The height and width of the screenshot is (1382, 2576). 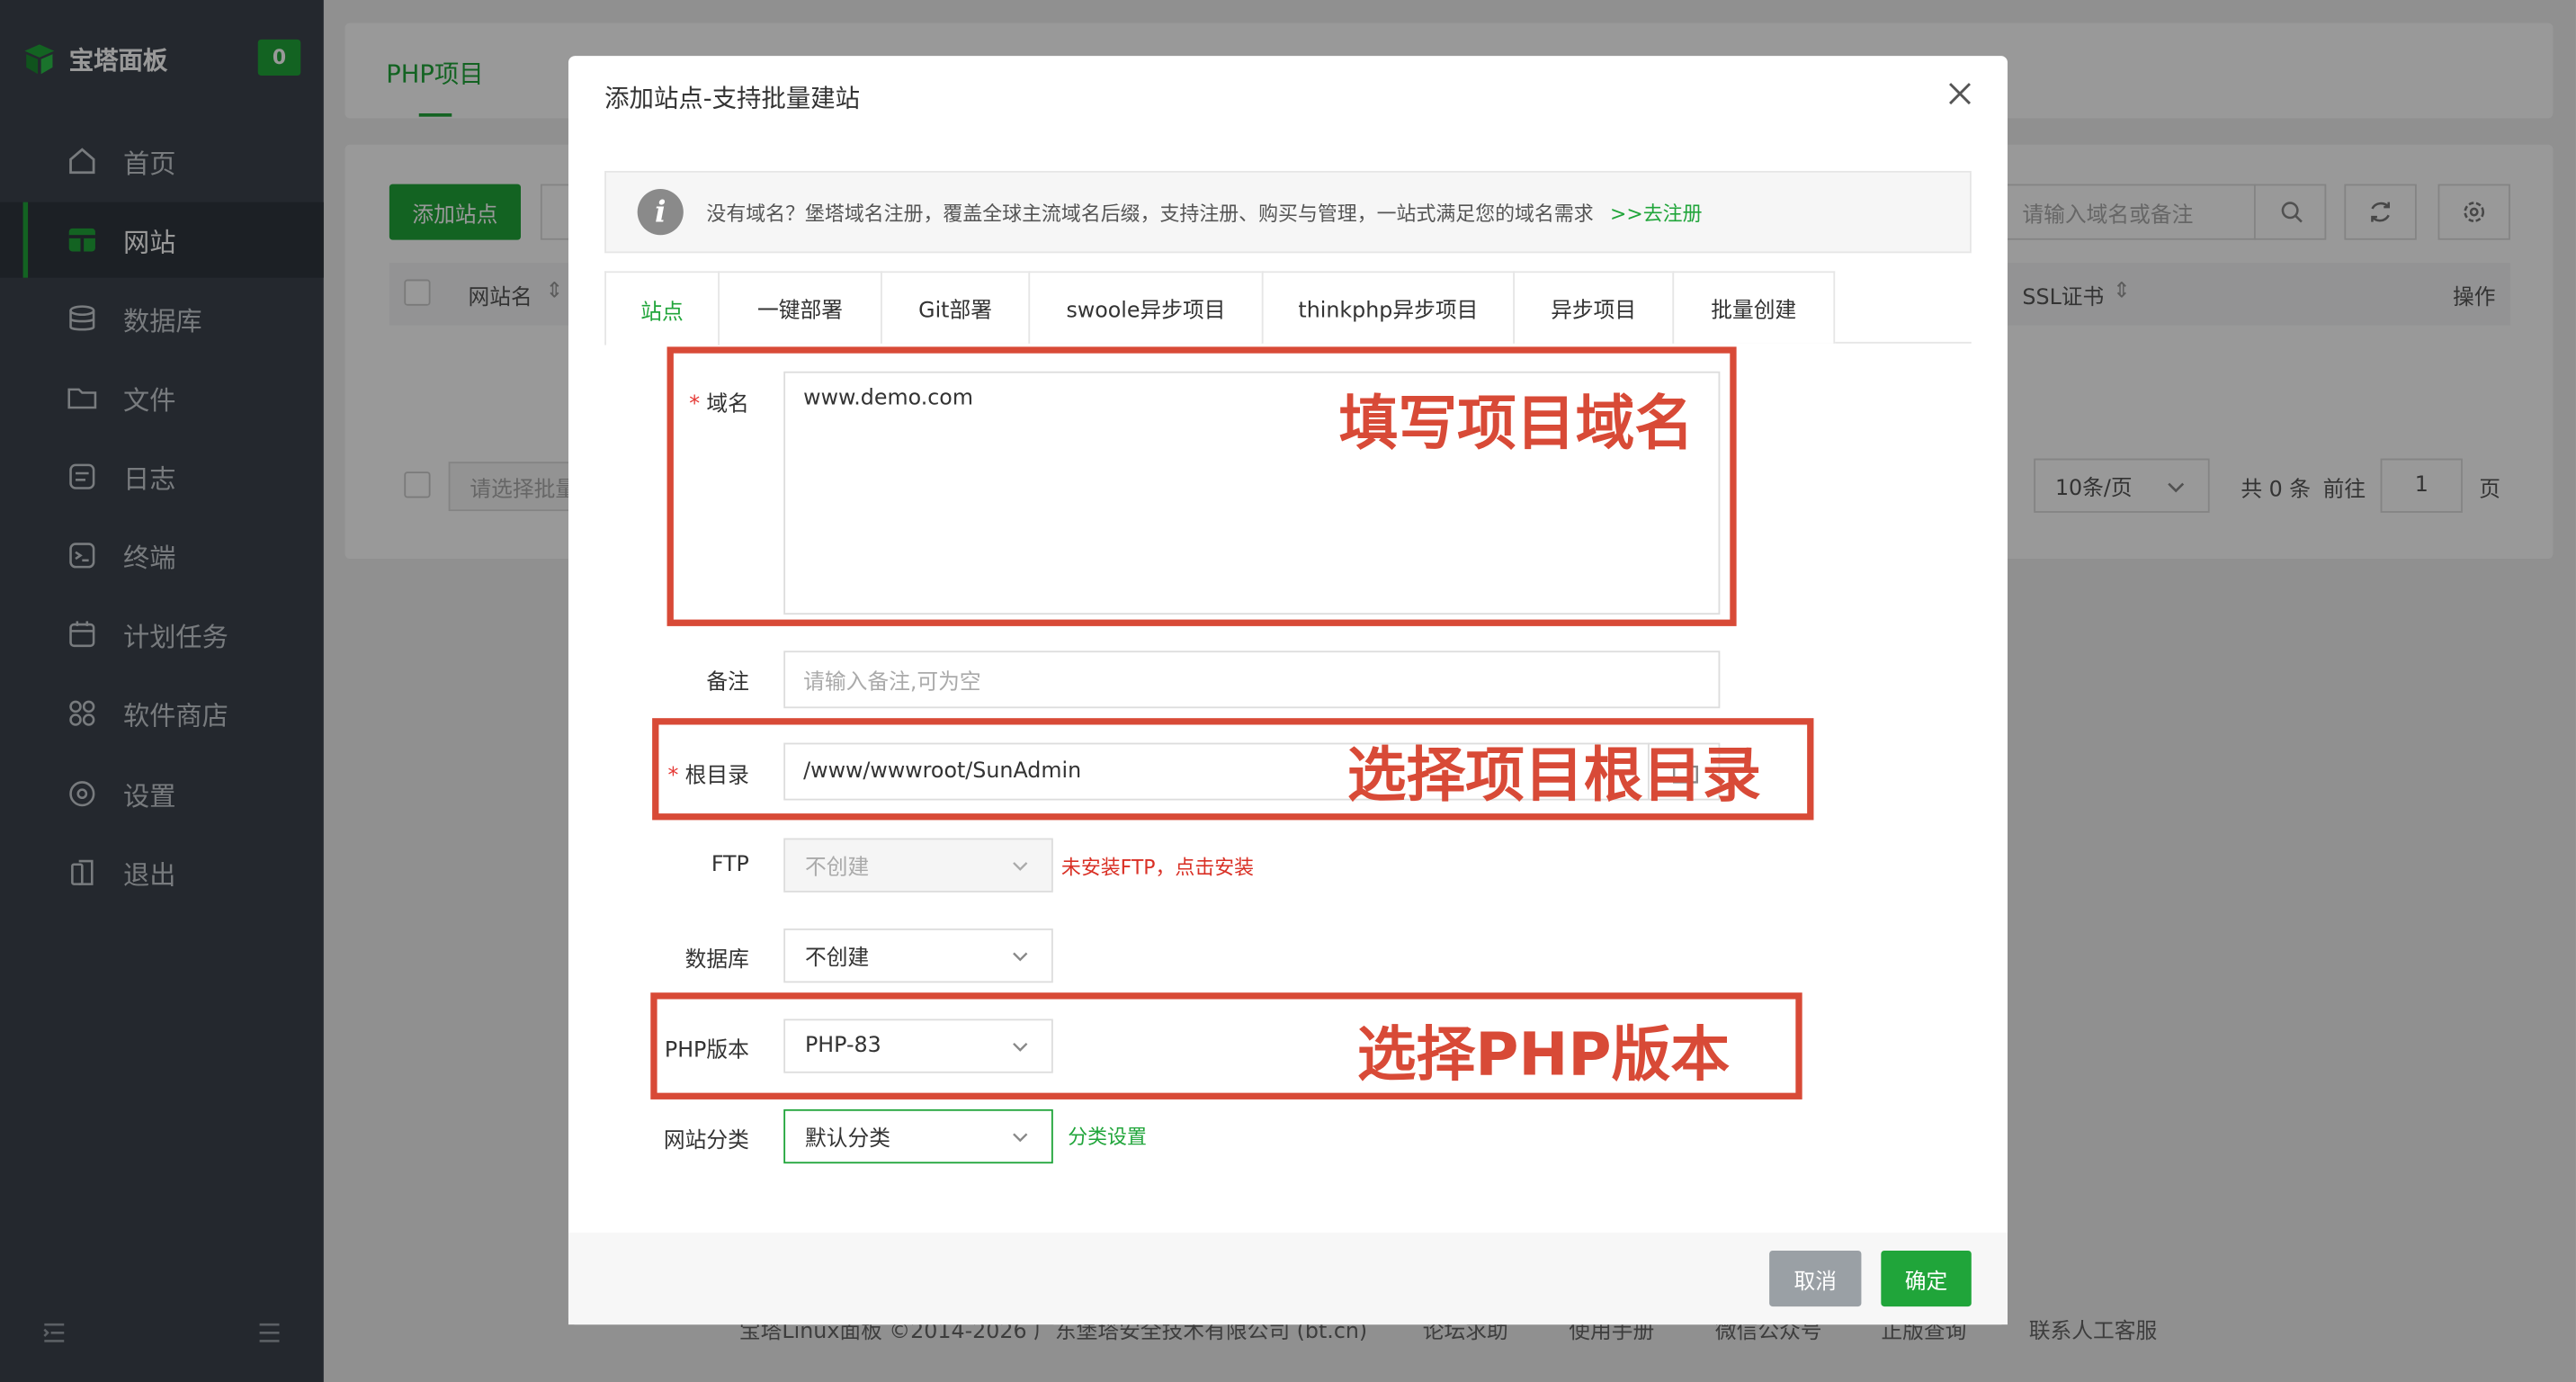 What do you see at coordinates (732, 99) in the screenshot?
I see `modal-title: 添加站点-支持批量建站` at bounding box center [732, 99].